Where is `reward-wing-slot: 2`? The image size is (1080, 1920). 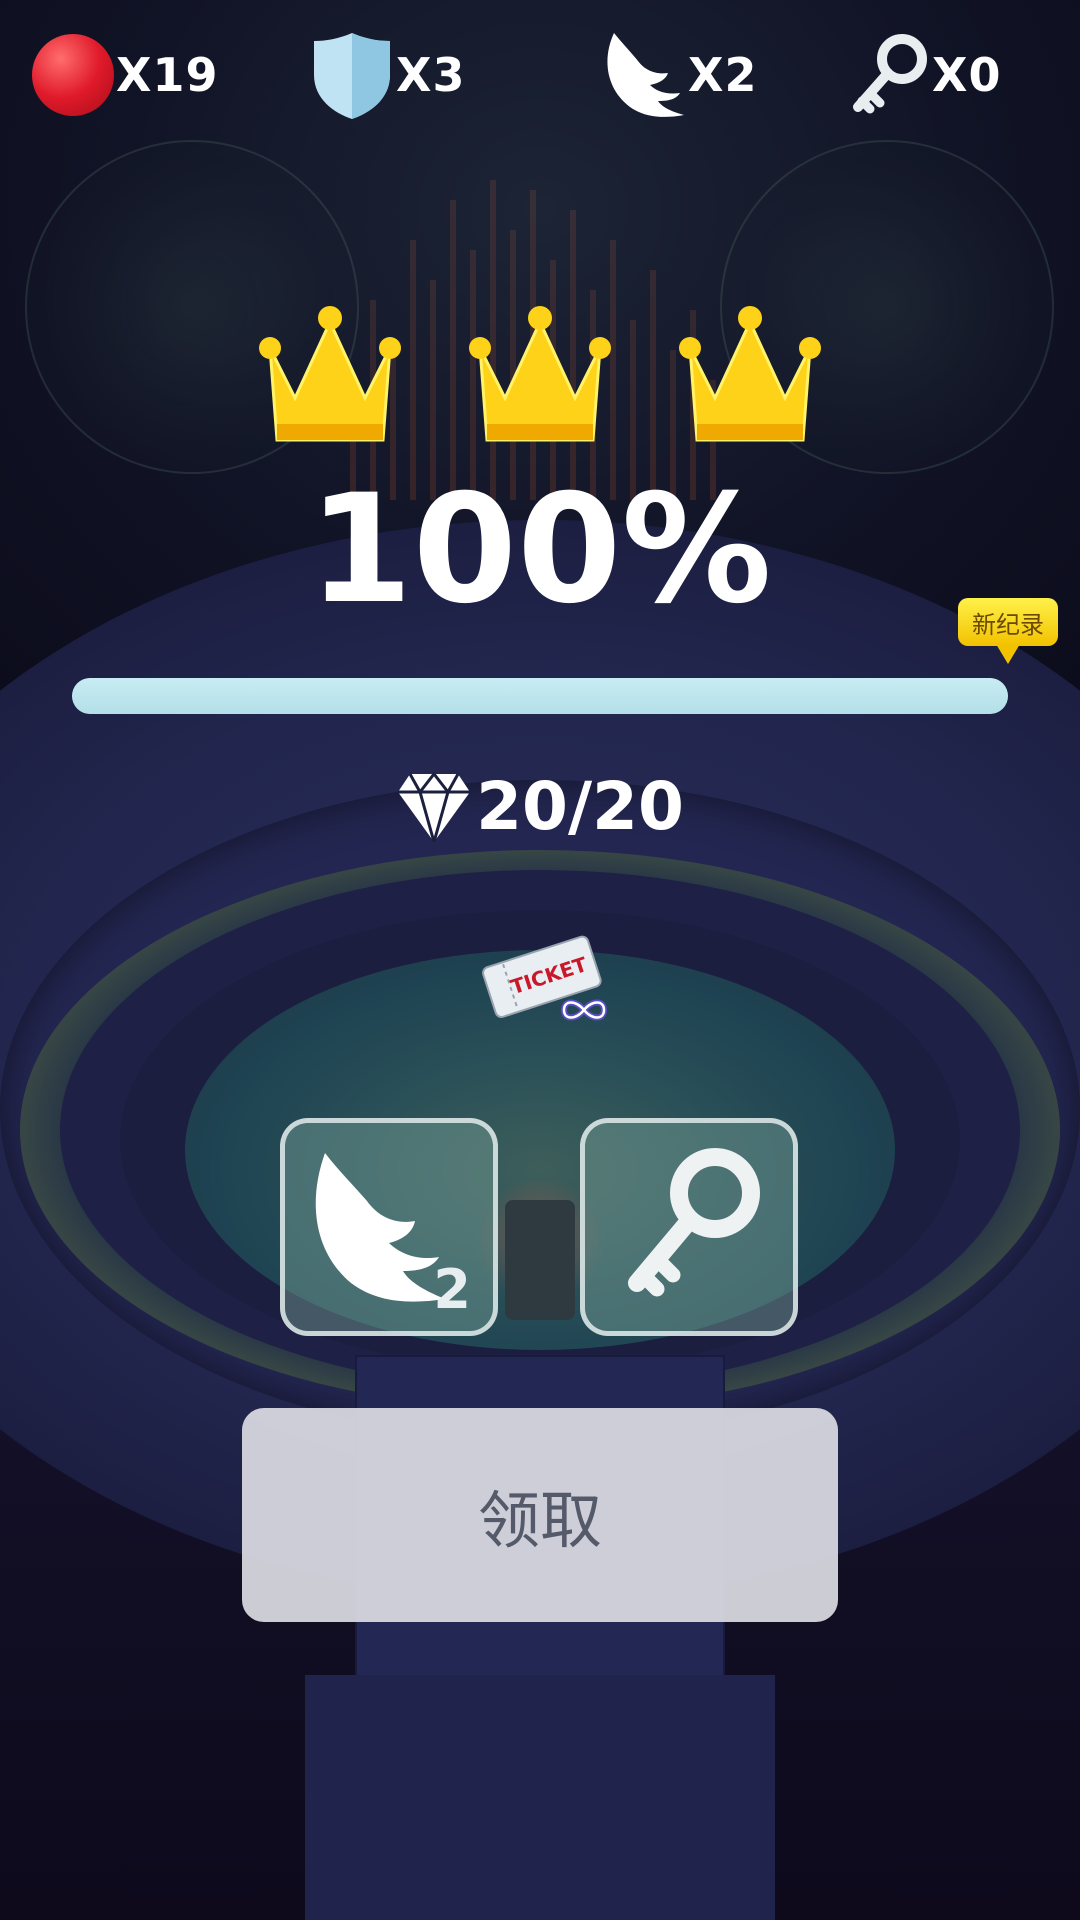
reward-wing-slot: 2 is located at coordinates (389, 1227).